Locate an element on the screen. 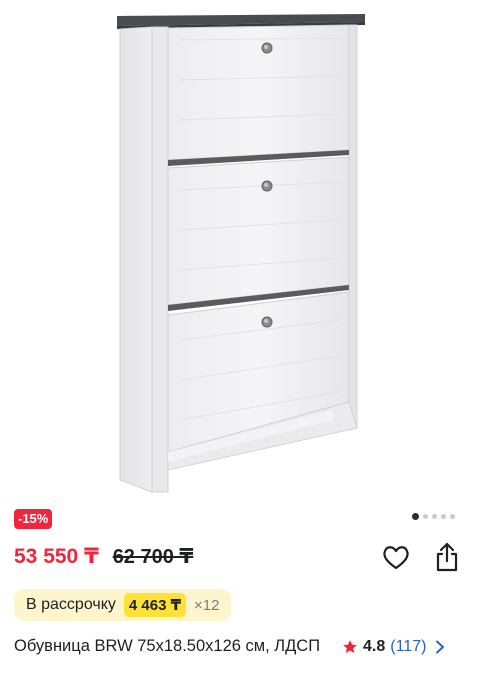 This screenshot has height=699, width=485. installment-button: В рассрочку 4 463 ₸ ×12 is located at coordinates (123, 605).